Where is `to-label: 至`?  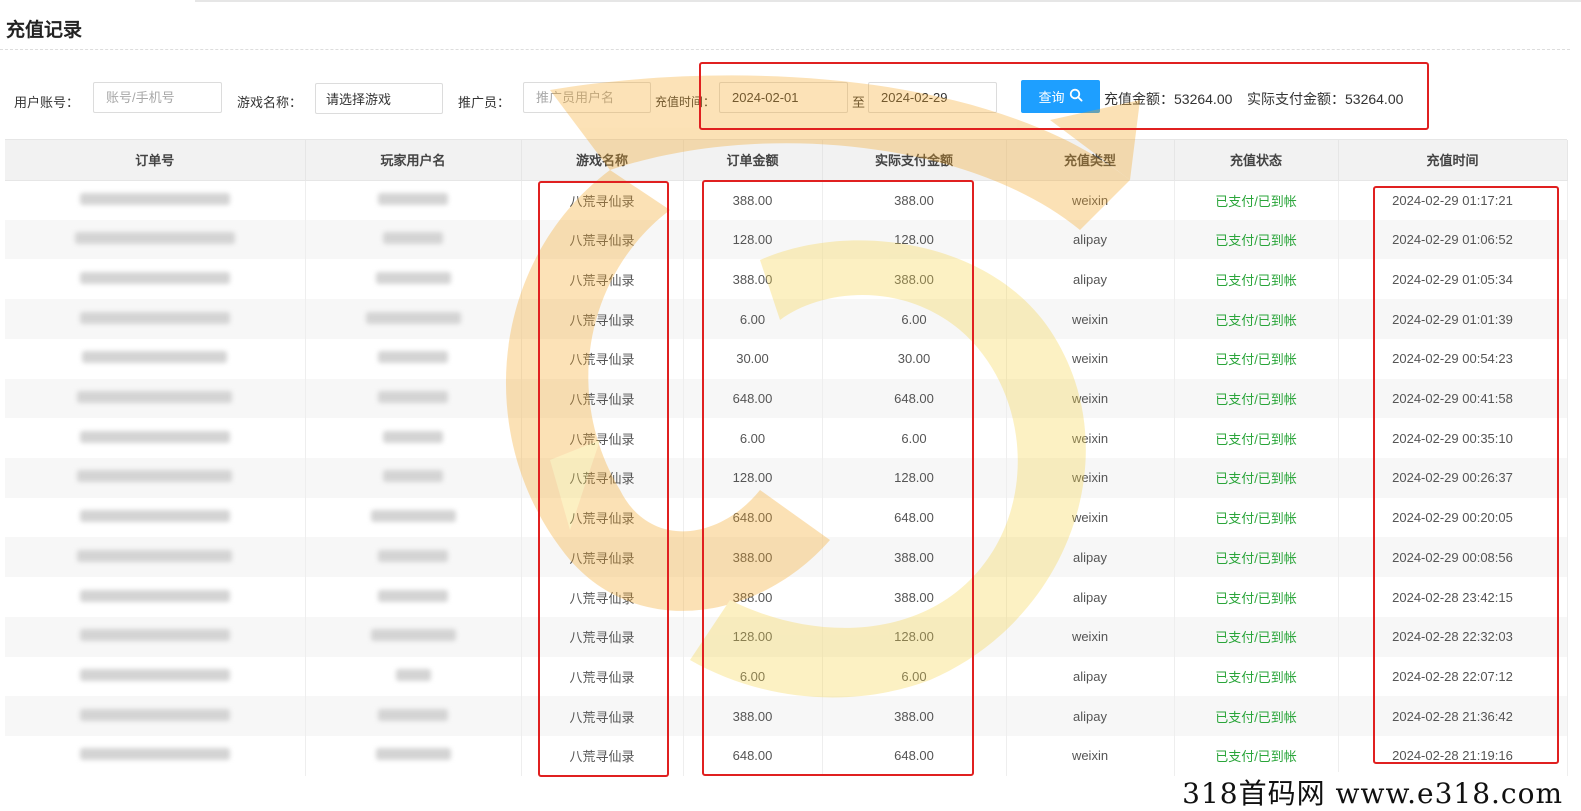 to-label: 至 is located at coordinates (859, 102).